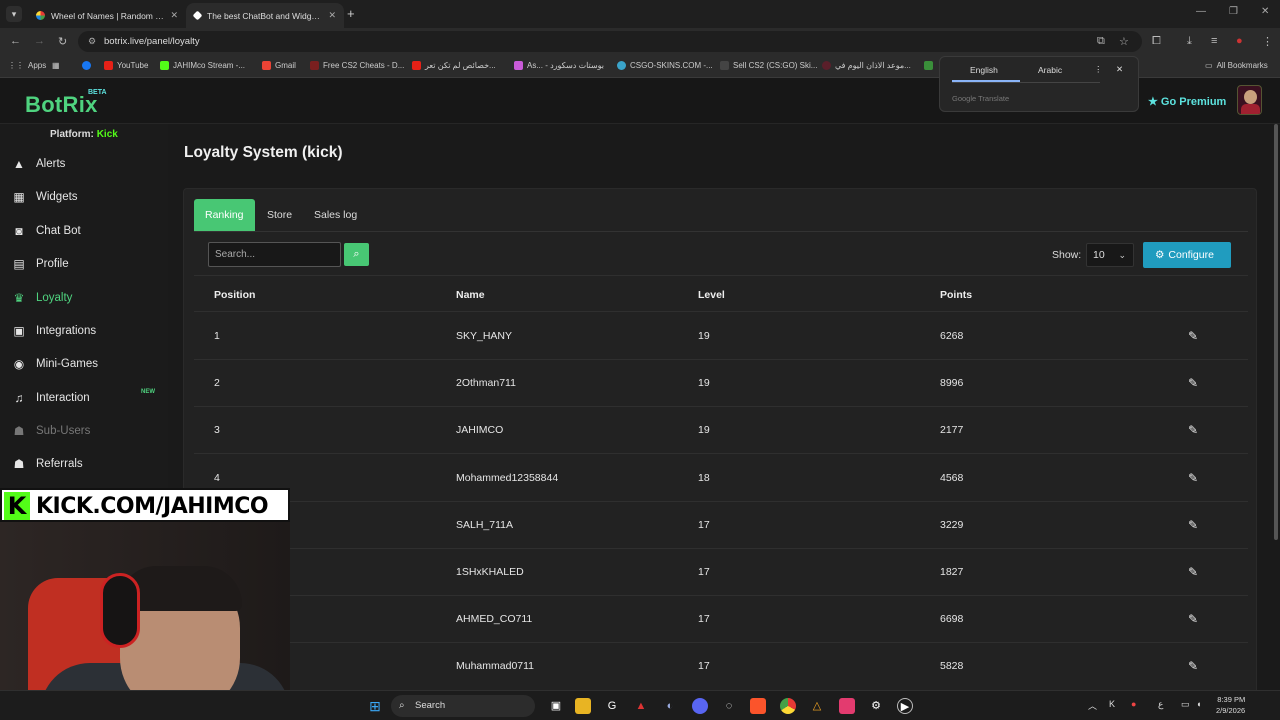  What do you see at coordinates (583, 706) in the screenshot?
I see `file-explorer-icon` at bounding box center [583, 706].